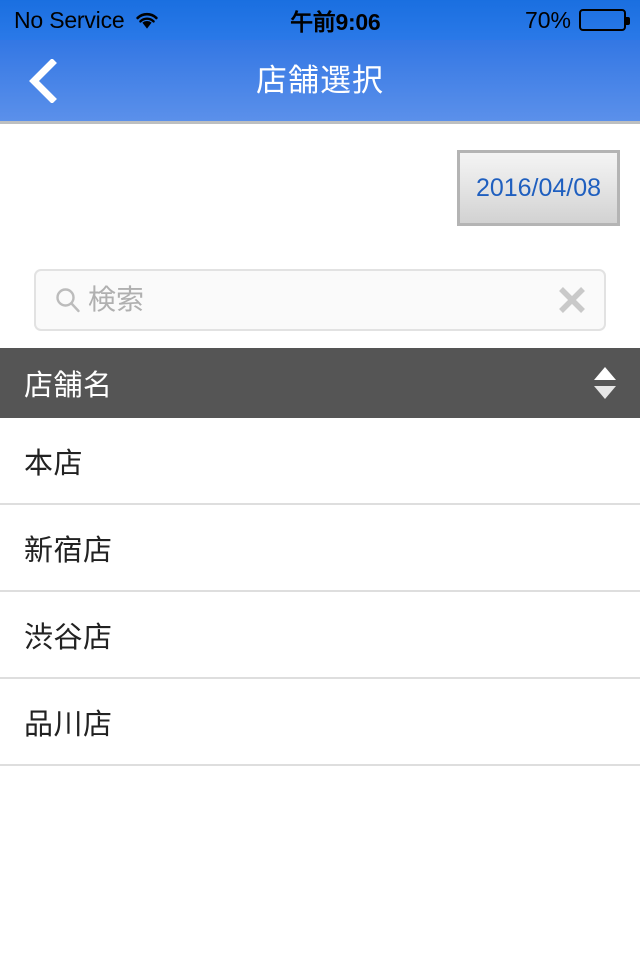 The height and width of the screenshot is (960, 640). What do you see at coordinates (320, 635) in the screenshot?
I see `list-item: 渋谷店` at bounding box center [320, 635].